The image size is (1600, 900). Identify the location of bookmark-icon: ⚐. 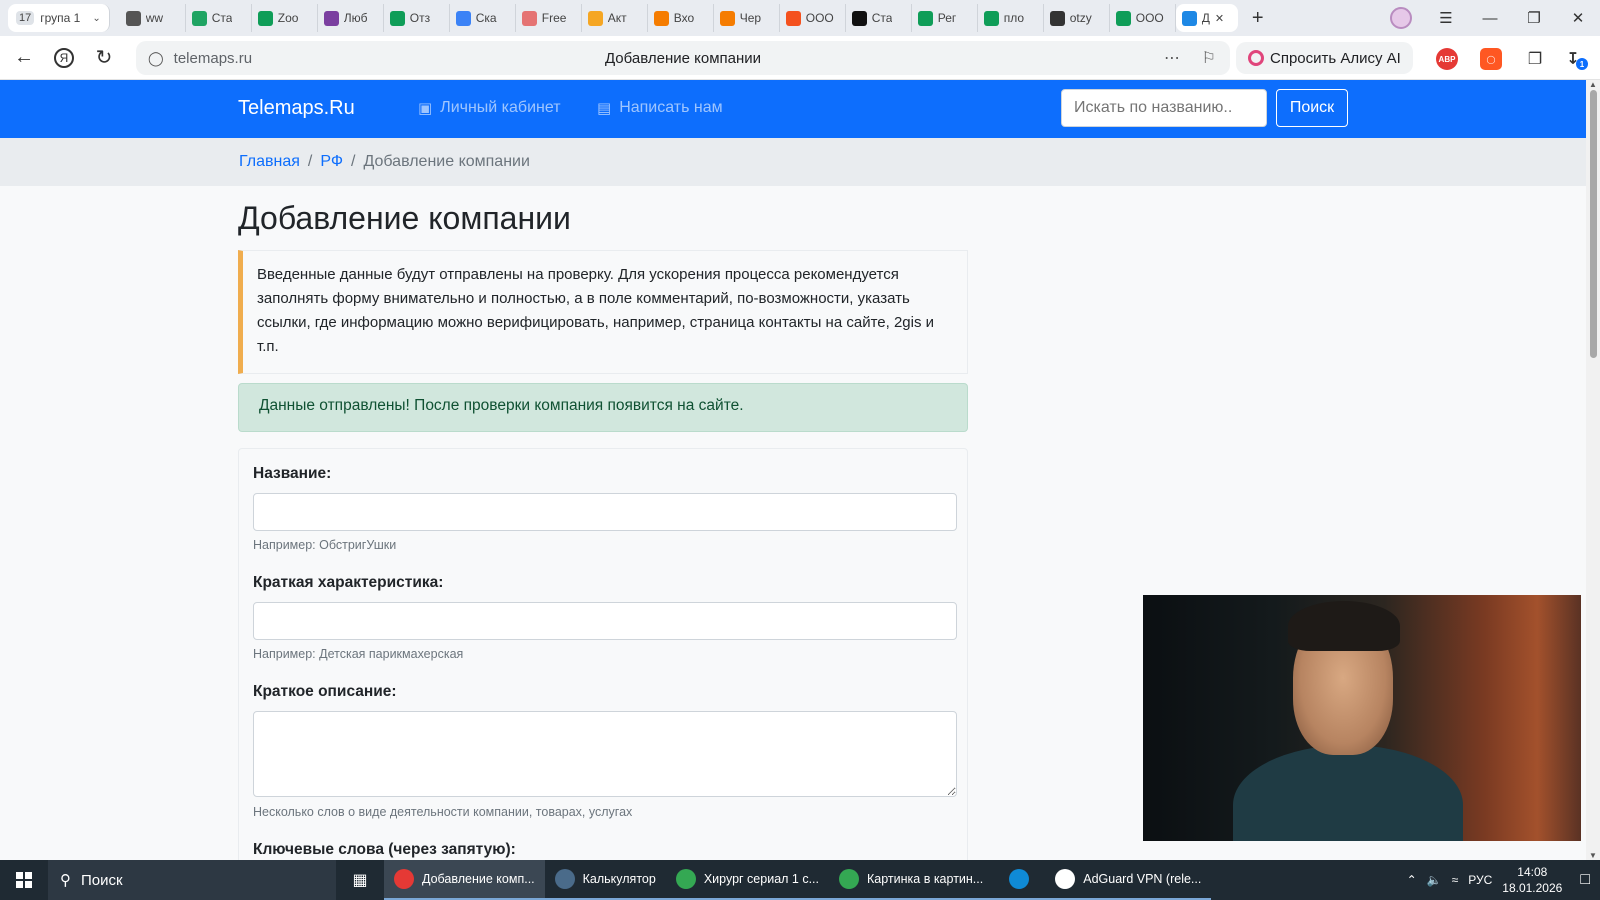
(1209, 58).